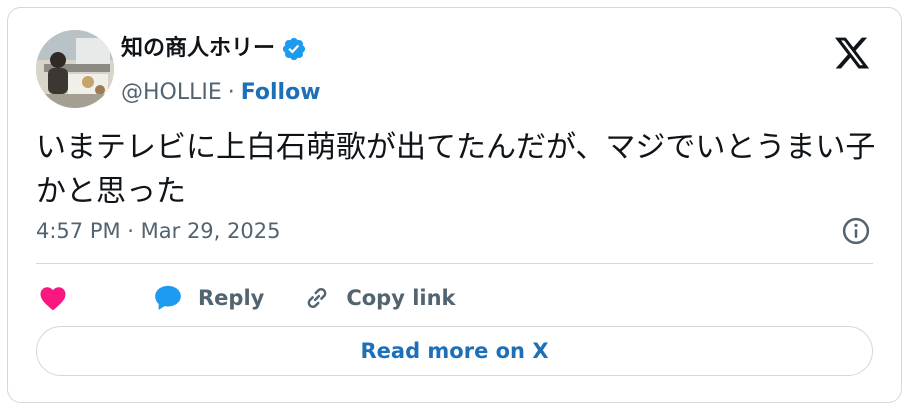  I want to click on author-name-row: 知の商人ホリー, so click(214, 49).